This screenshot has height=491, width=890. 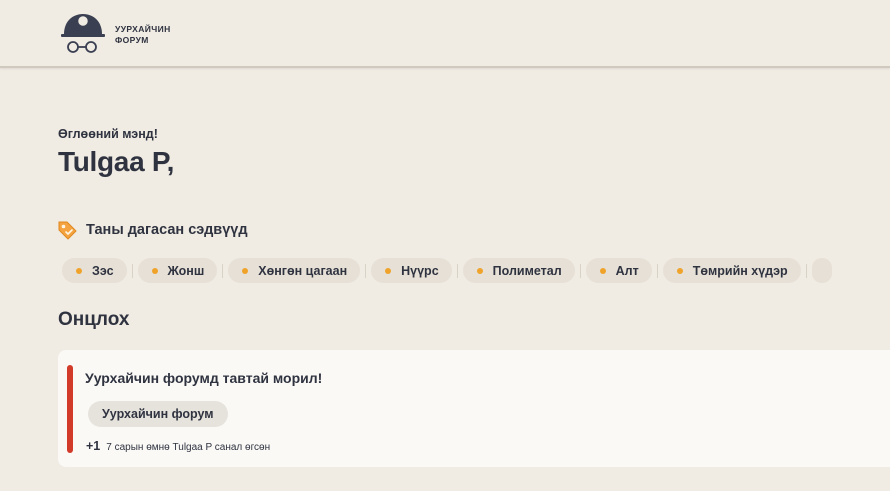 I want to click on followed-topics-title: Таны дагасан сэдвүүд, so click(x=167, y=230).